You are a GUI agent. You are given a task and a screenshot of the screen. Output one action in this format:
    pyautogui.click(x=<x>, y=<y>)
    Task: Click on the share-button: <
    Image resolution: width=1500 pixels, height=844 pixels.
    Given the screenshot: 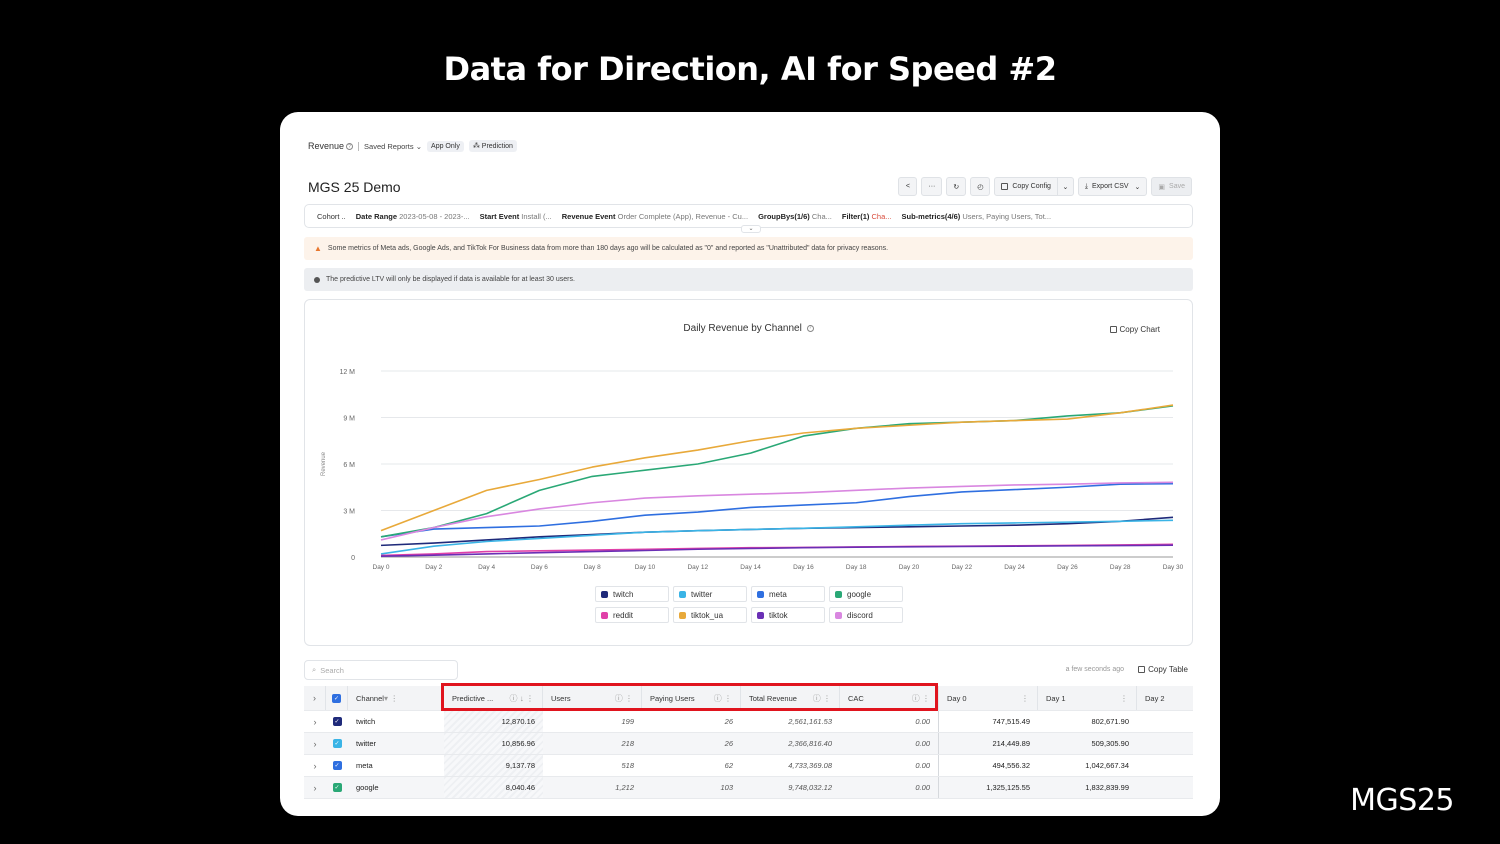 What is the action you would take?
    pyautogui.click(x=908, y=186)
    